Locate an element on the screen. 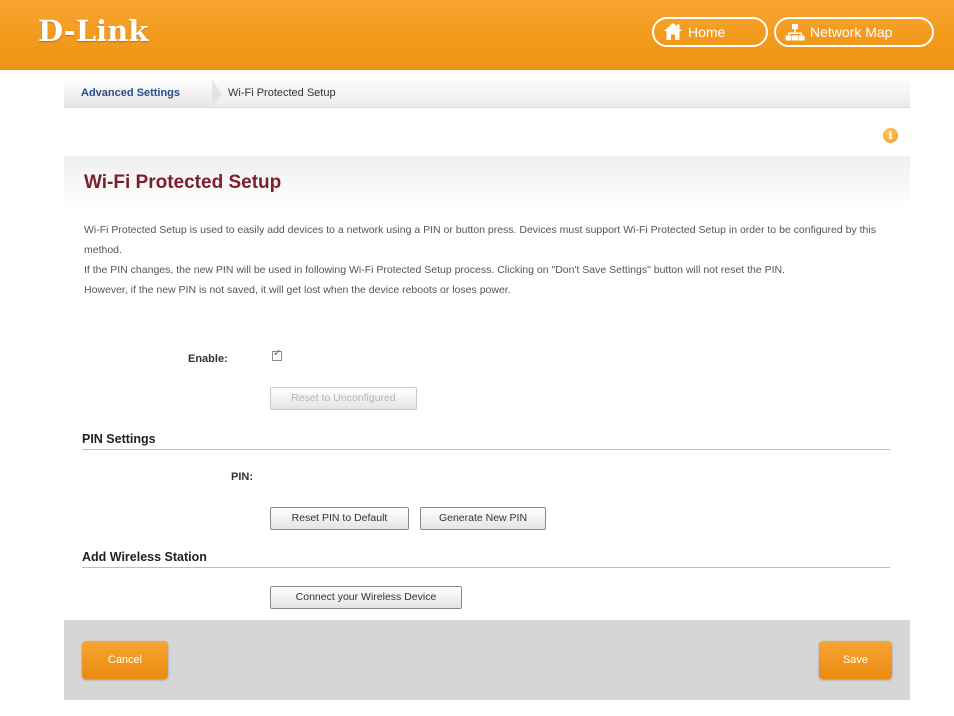 The image size is (954, 716). network-map-button-label: Network Map is located at coordinates (851, 32).